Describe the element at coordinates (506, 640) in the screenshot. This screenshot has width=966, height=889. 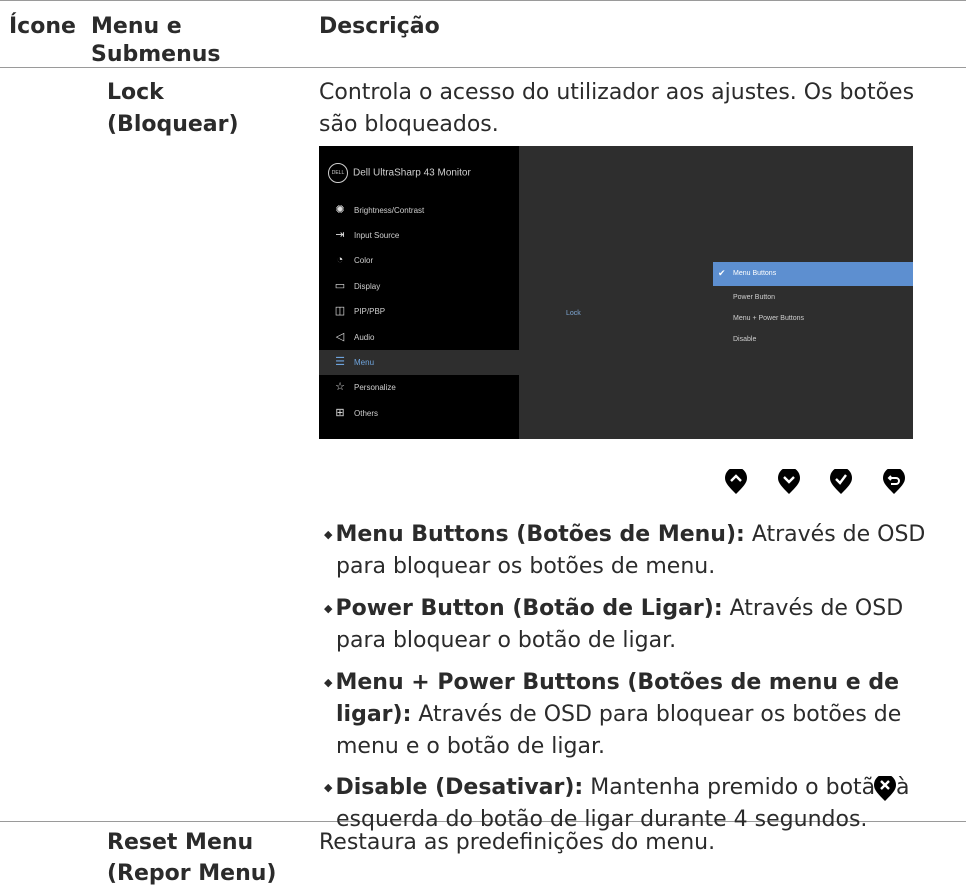
I see `bullet-power-button-cont: para bloquear o botão de ligar.` at that location.